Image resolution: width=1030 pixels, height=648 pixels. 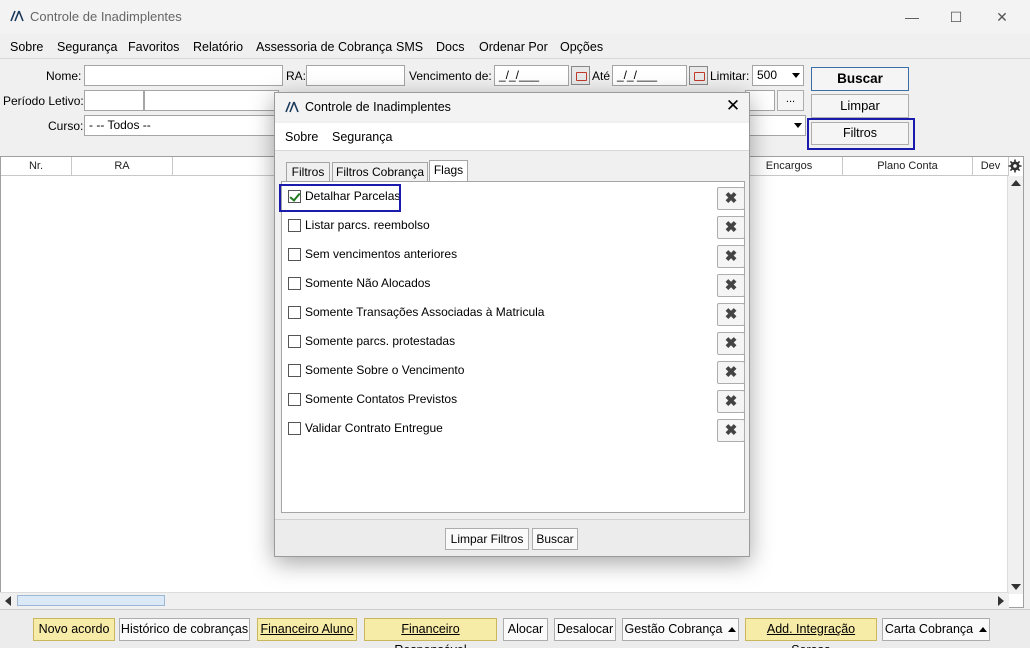 What do you see at coordinates (908, 166) in the screenshot?
I see `col-plano-conta: Plano Conta` at bounding box center [908, 166].